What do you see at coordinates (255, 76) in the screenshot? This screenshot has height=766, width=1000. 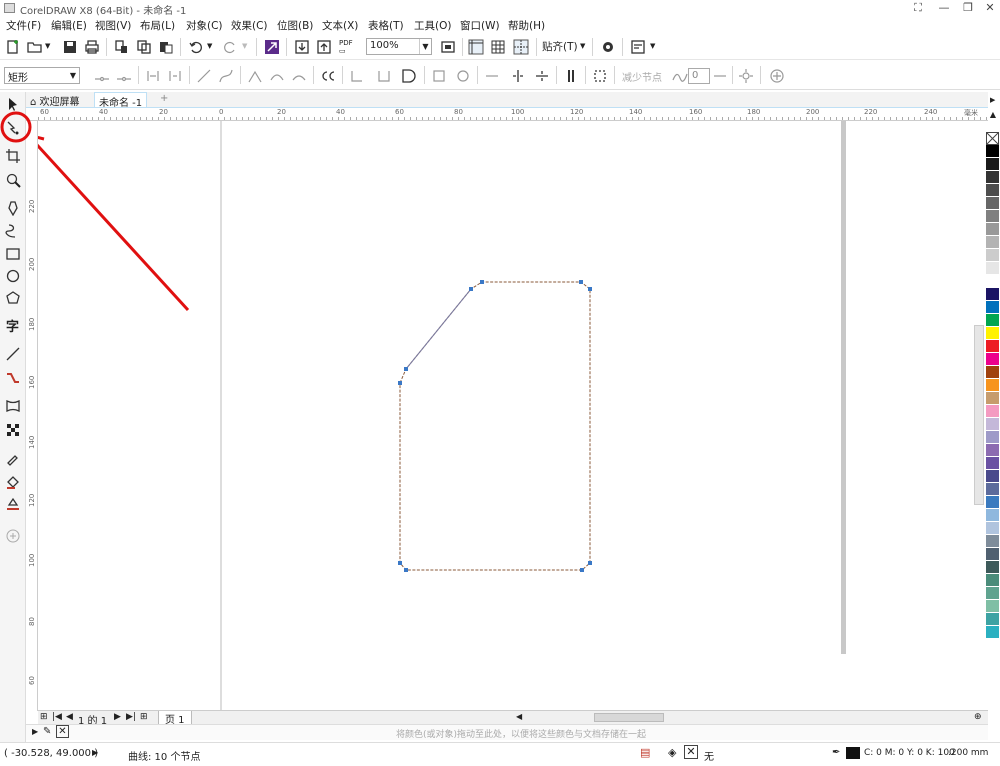 I see `cusp-node-icon` at bounding box center [255, 76].